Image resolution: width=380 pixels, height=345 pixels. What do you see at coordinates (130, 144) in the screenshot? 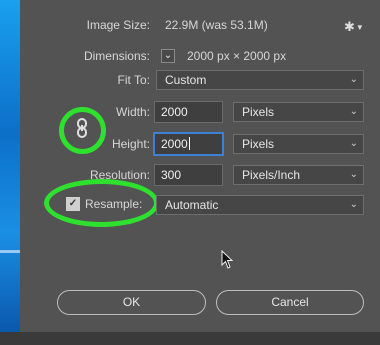
I see `height-label: Height:` at bounding box center [130, 144].